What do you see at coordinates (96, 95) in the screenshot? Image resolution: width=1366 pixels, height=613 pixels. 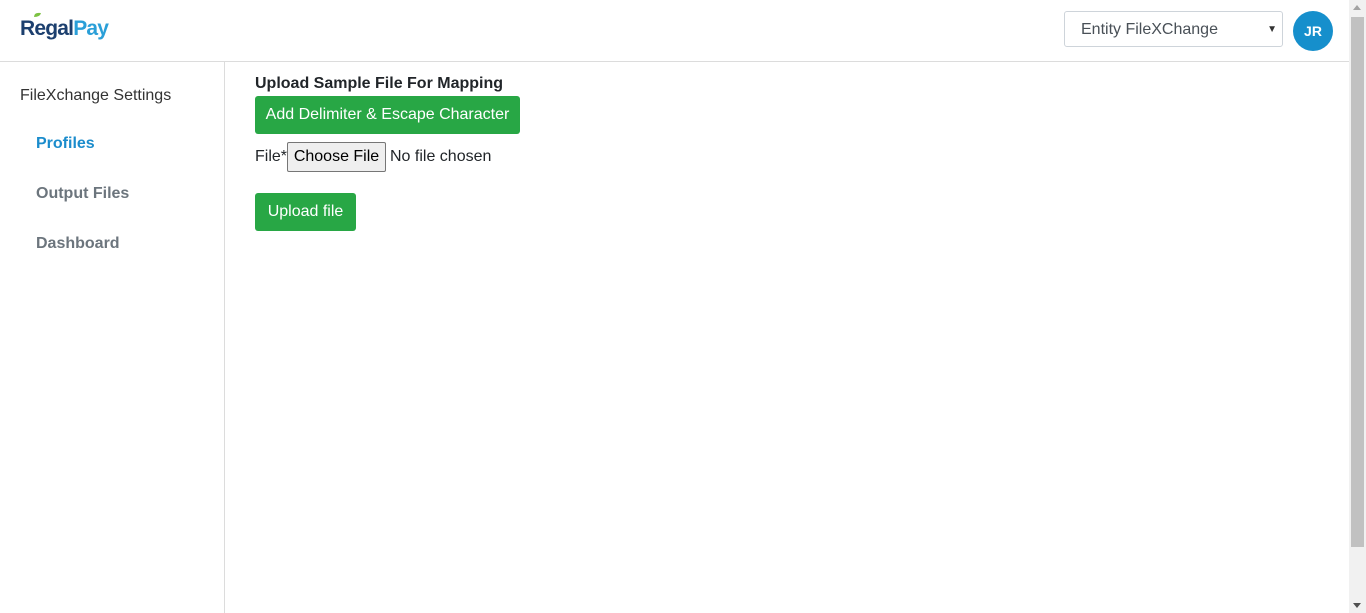 I see `sidebar-title: FileXchange Settings` at bounding box center [96, 95].